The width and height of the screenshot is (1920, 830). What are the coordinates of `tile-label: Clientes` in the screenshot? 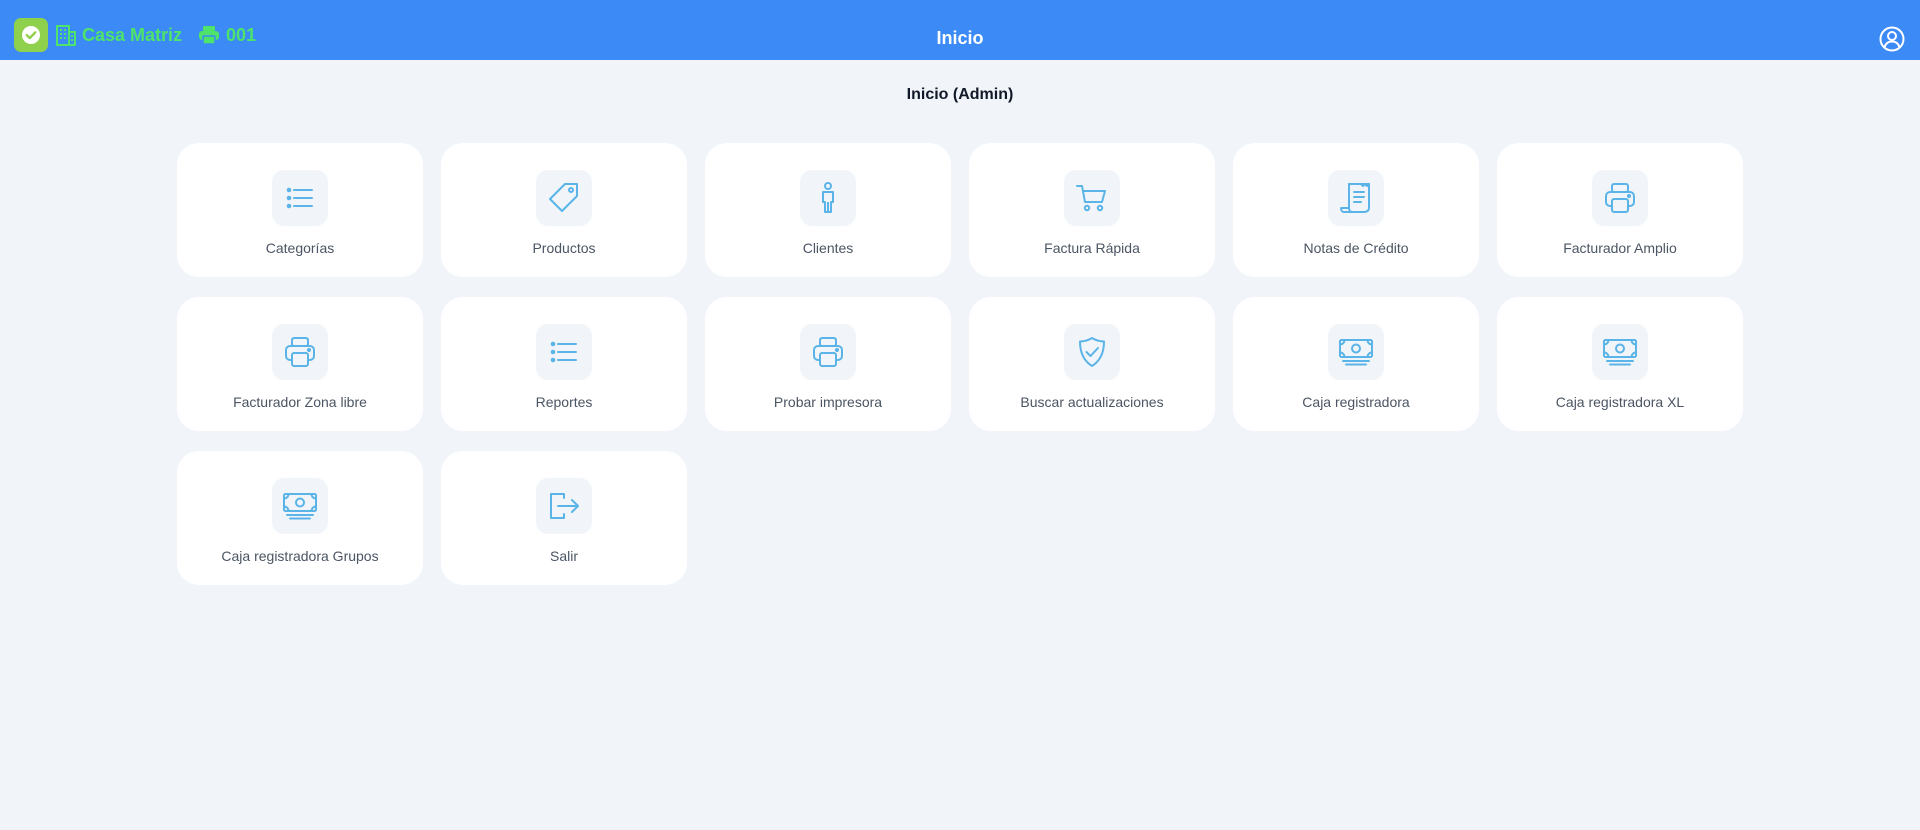 It's located at (828, 248).